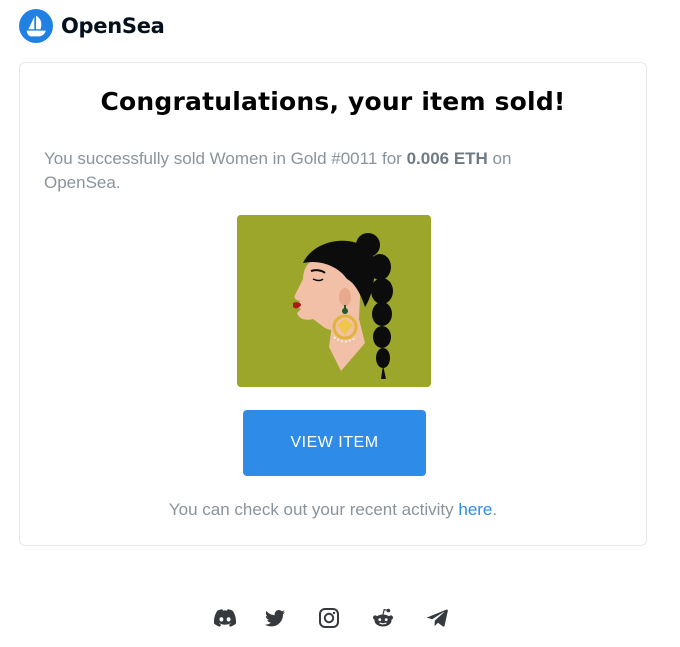 This screenshot has height=647, width=680. Describe the element at coordinates (36, 26) in the screenshot. I see `opensea-logo-icon` at that location.